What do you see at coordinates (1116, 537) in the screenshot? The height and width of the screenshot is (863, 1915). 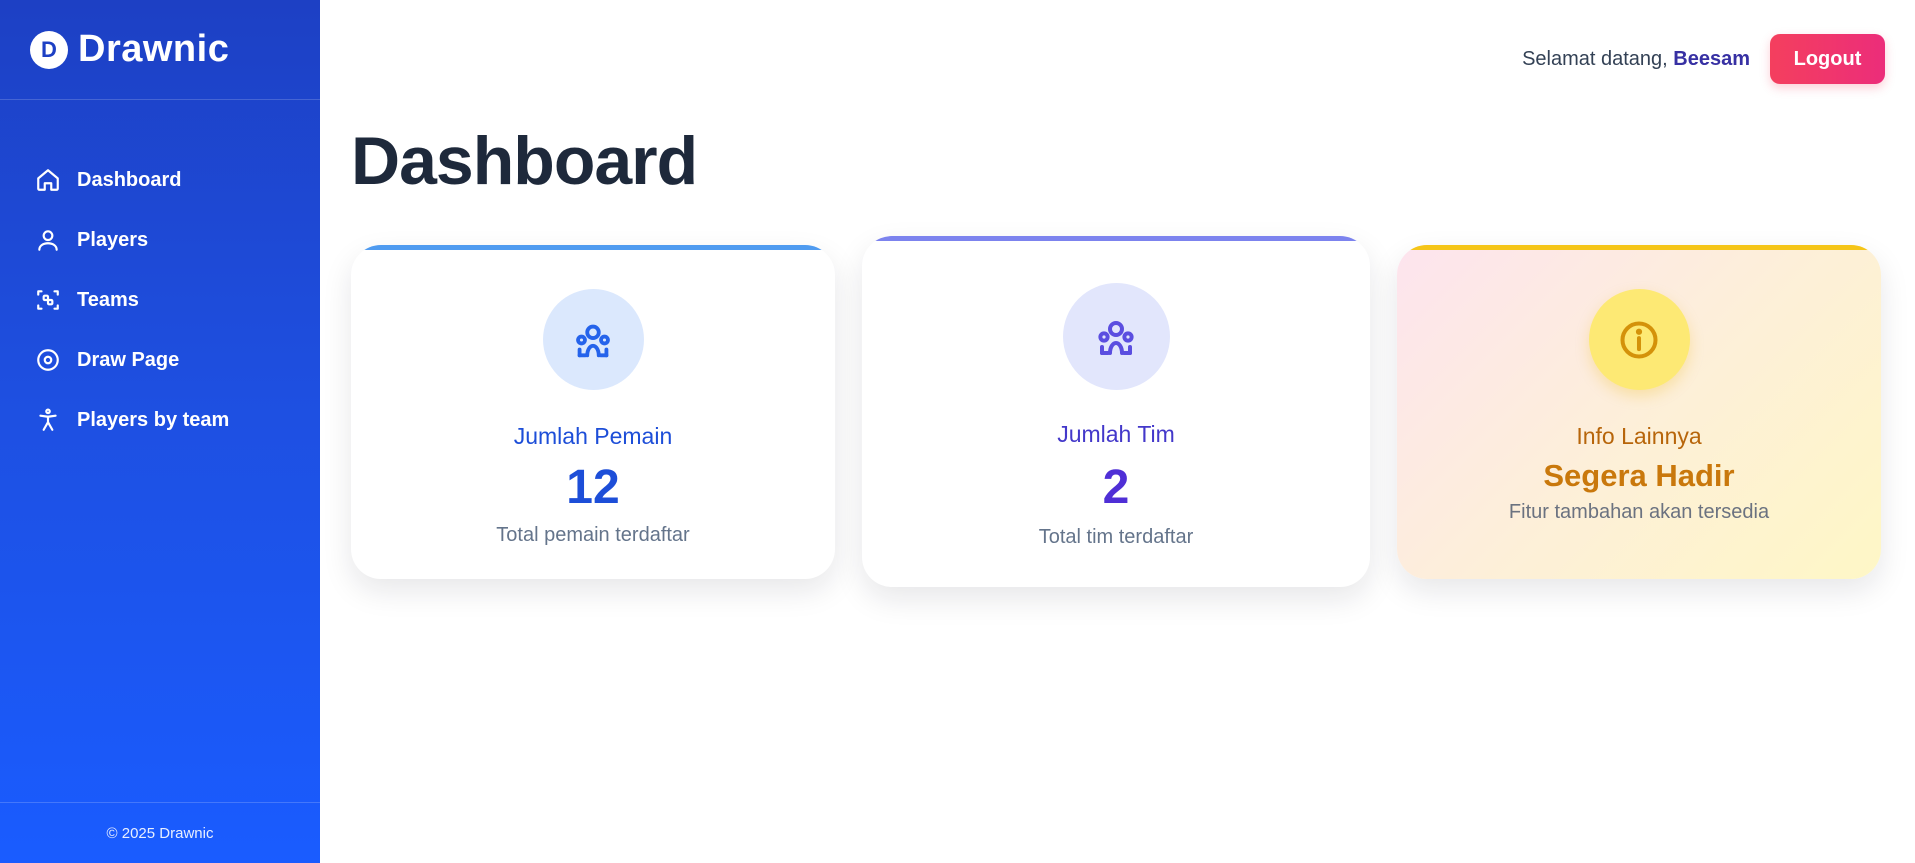 I see `card-subtitle: Total tim terdaftar` at bounding box center [1116, 537].